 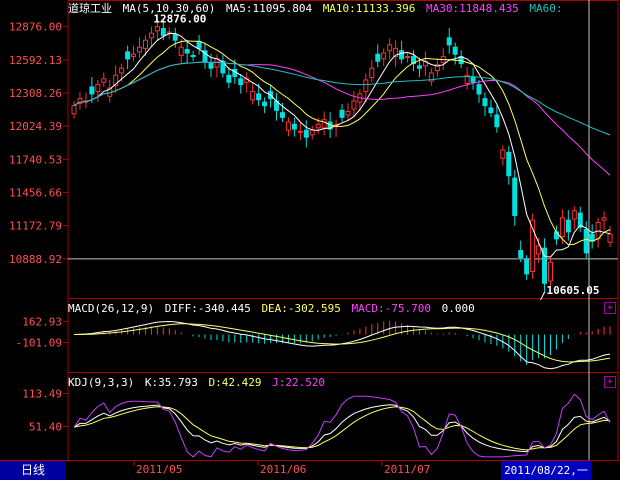 What do you see at coordinates (169, 8) in the screenshot?
I see `ma-params: MA(5,10,30,60)` at bounding box center [169, 8].